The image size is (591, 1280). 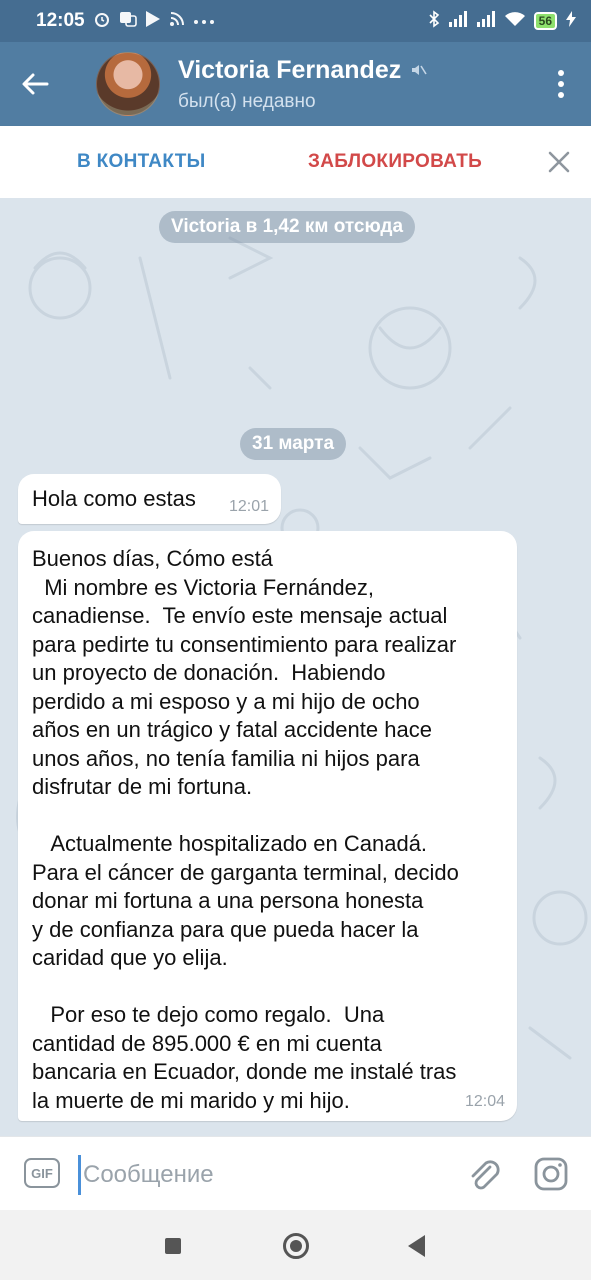 I want to click on message-input, so click(x=263, y=1175).